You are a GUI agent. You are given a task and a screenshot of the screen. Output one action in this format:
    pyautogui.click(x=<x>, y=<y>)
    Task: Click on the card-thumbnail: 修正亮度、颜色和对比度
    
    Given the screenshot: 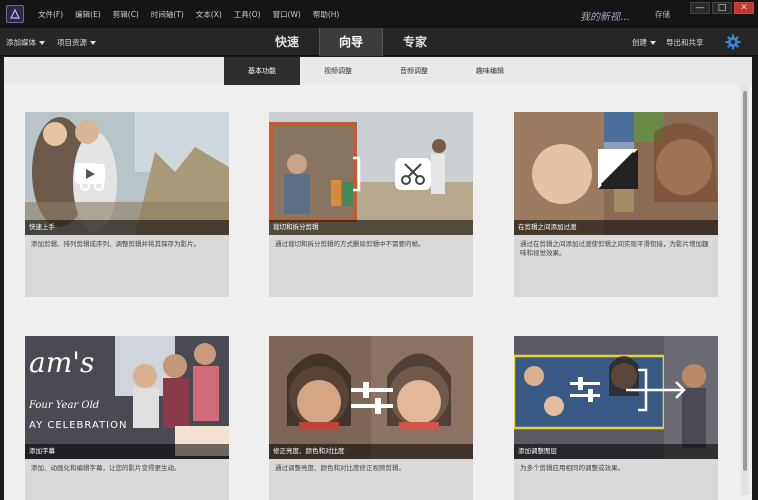 What is the action you would take?
    pyautogui.click(x=371, y=397)
    